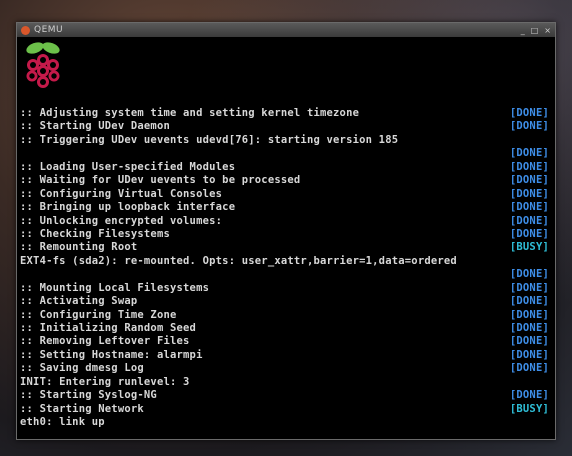  Describe the element at coordinates (82, 368) in the screenshot. I see `console-line-text: :: Saving dmesg Log` at that location.